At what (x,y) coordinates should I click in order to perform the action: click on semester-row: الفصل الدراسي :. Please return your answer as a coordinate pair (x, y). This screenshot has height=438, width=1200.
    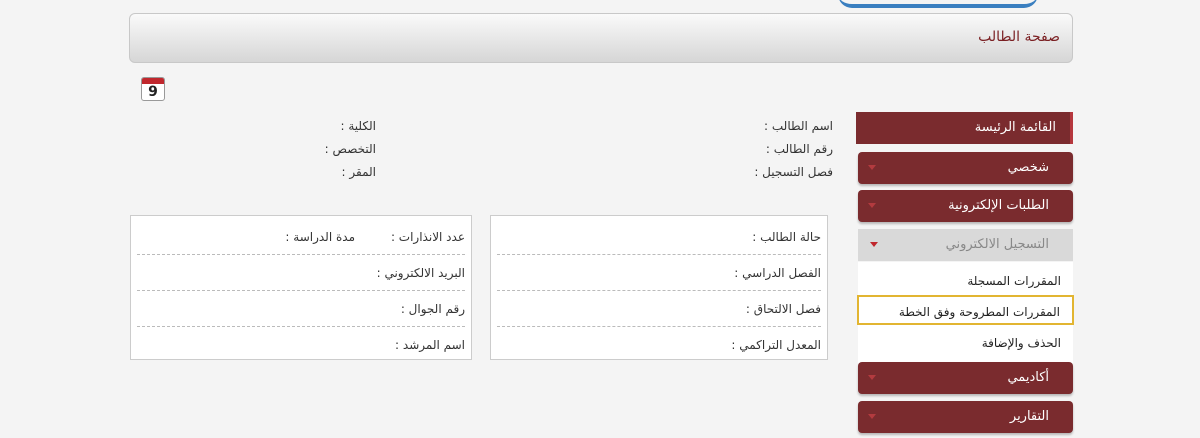
    Looking at the image, I should click on (659, 272).